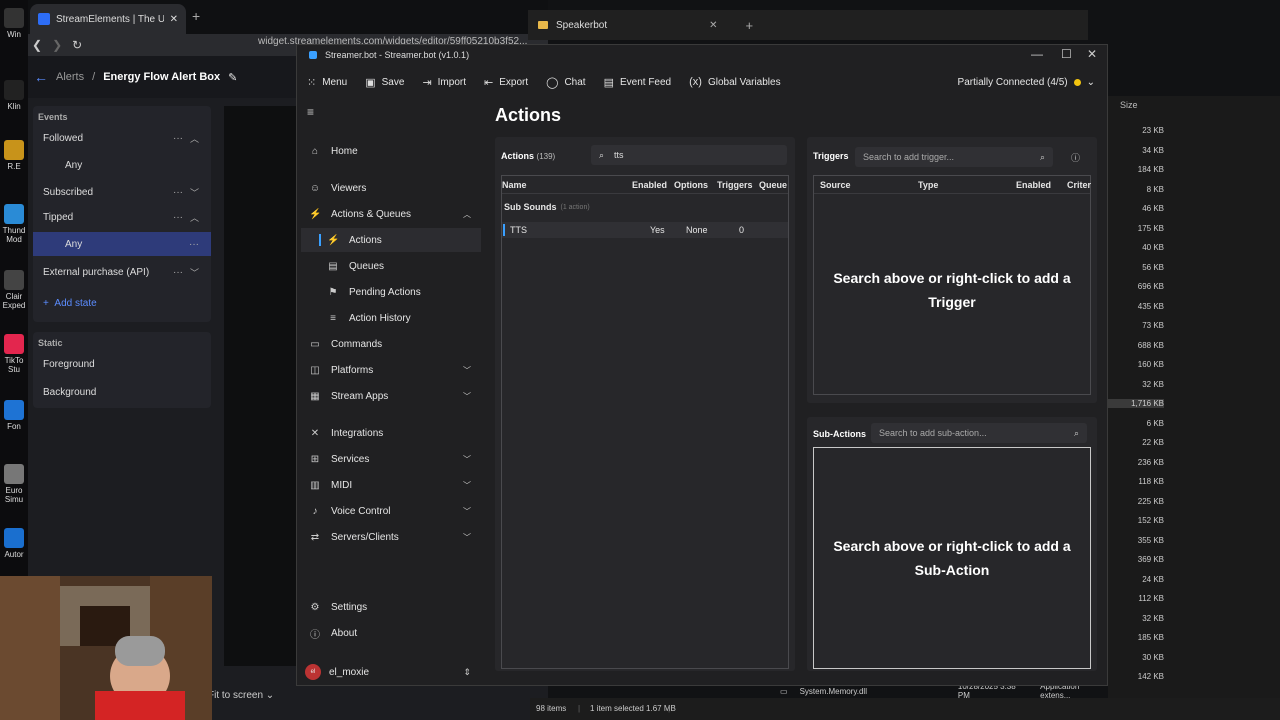  I want to click on file-size-cell: 236 KB, so click(1136, 462).